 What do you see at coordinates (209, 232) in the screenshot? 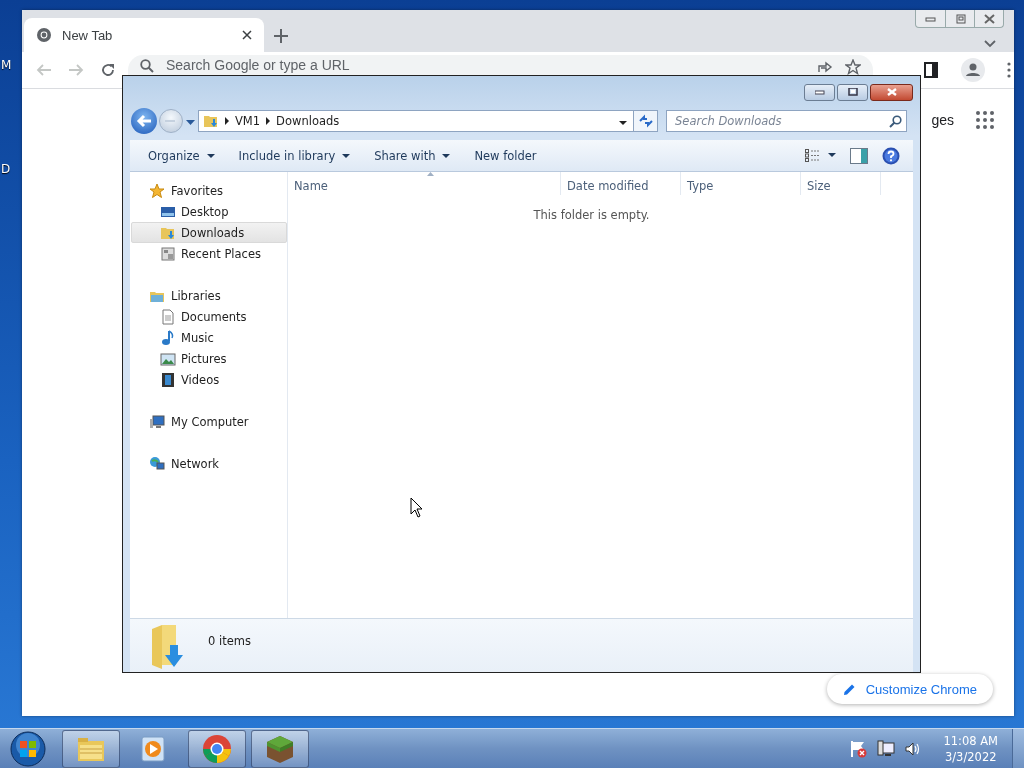
I see `nav-item: Downloads` at bounding box center [209, 232].